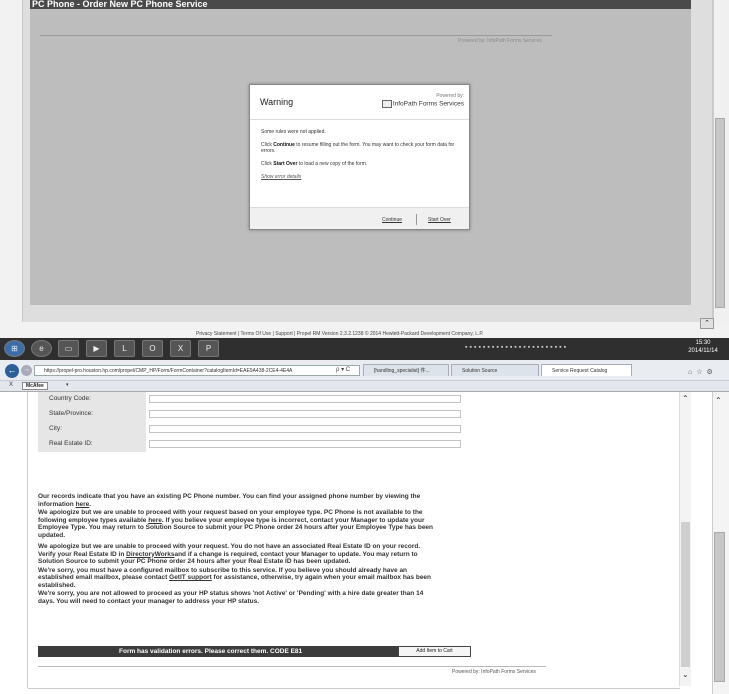  Describe the element at coordinates (359, 218) in the screenshot. I see `dialog-footer: Continue Start Over` at that location.